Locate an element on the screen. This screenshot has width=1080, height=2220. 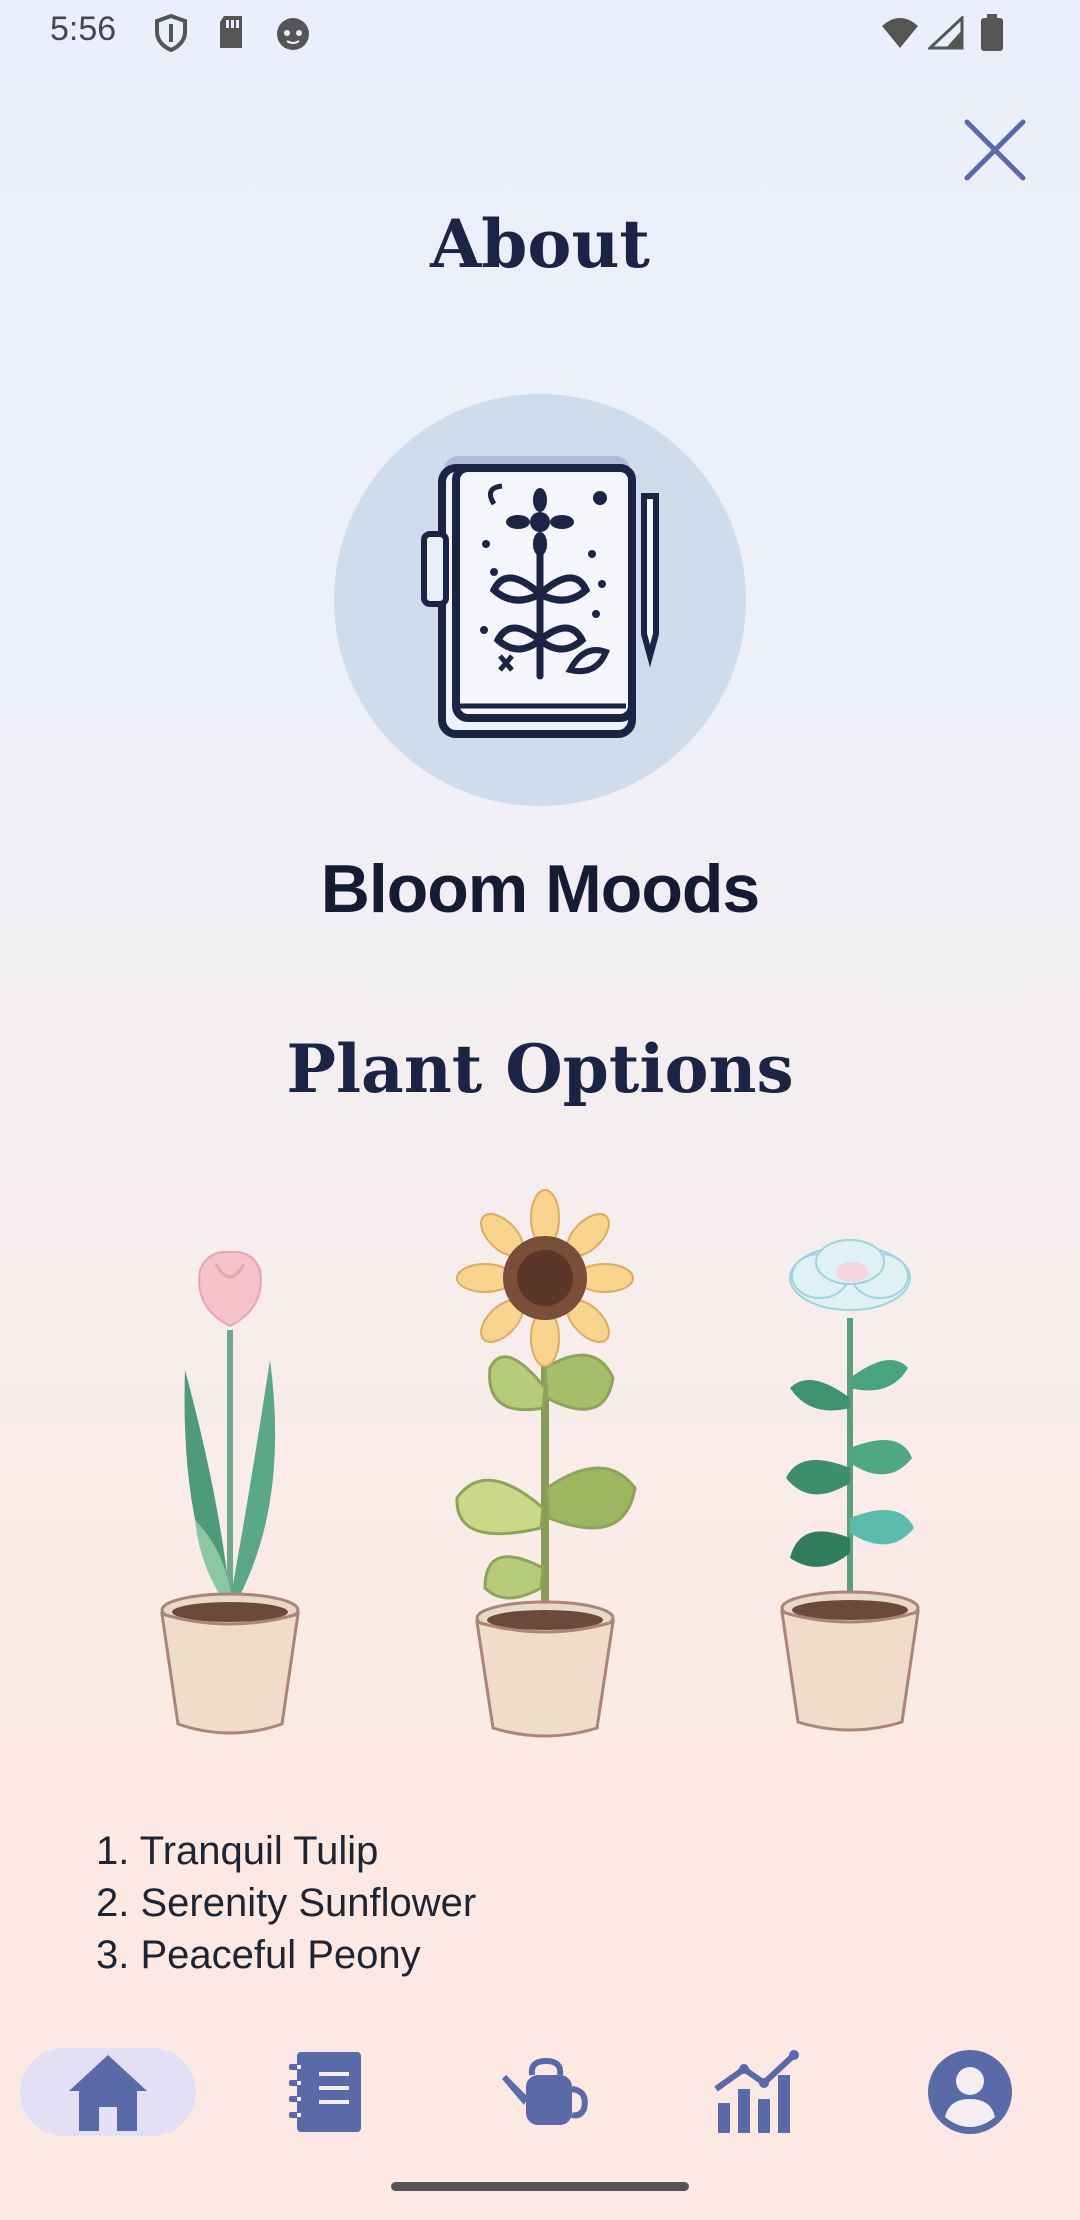
chart-icon is located at coordinates (756, 2091).